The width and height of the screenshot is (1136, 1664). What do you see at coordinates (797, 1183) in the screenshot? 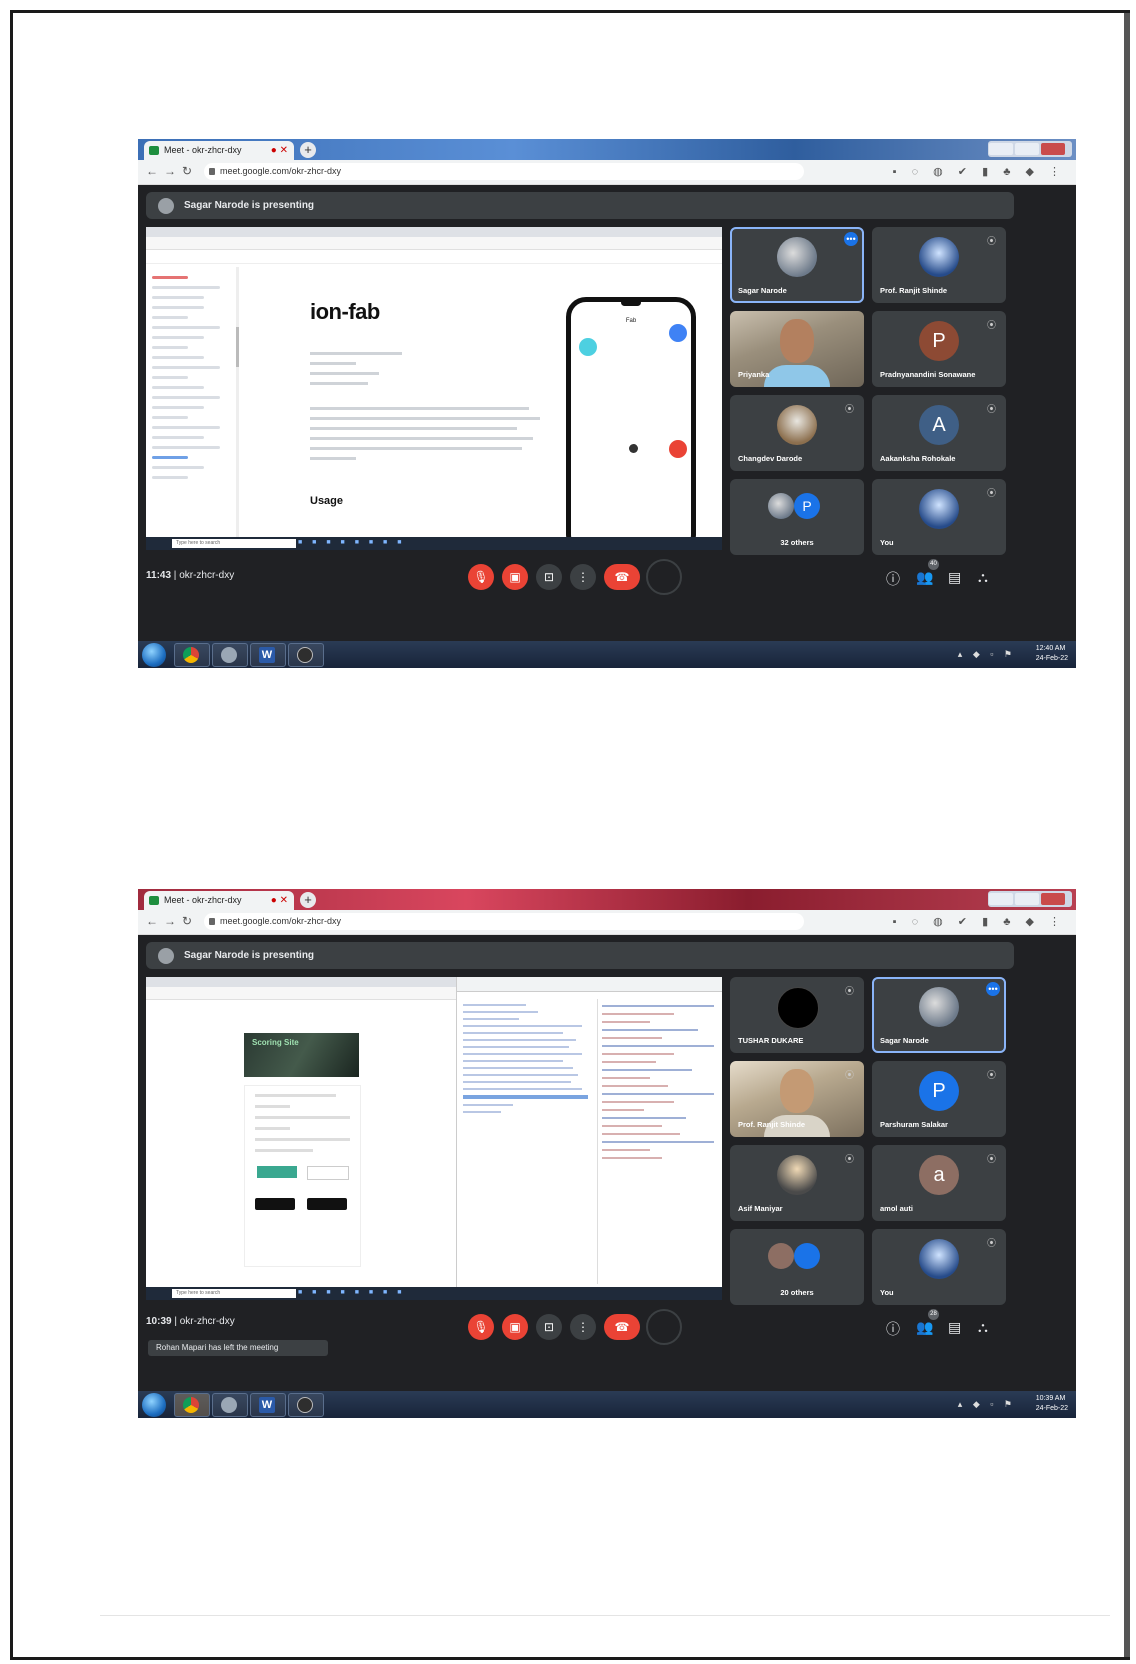
I see `participant-tile: ⦿ Asif Maniyar` at bounding box center [797, 1183].